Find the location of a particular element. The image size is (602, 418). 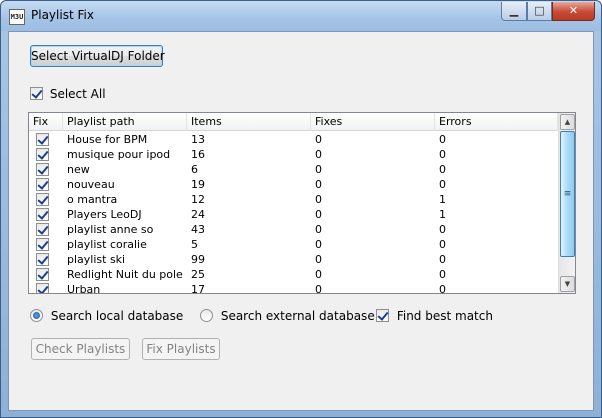

cell-items: 12 is located at coordinates (198, 199).